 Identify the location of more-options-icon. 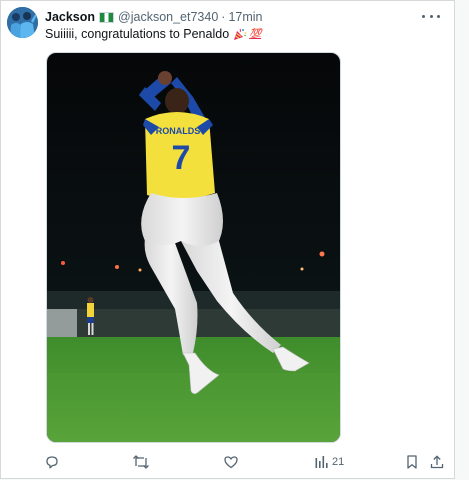
(431, 16).